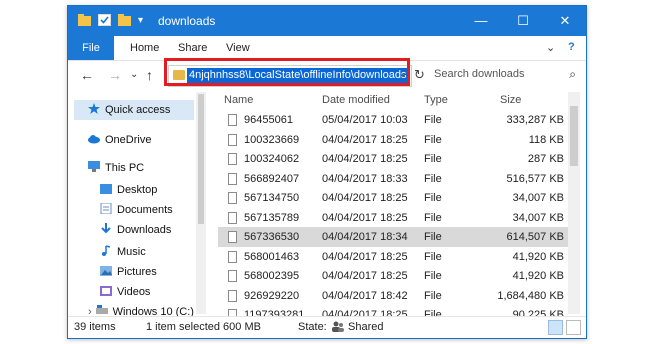 Image resolution: width=650 pixels, height=344 pixels. I want to click on file-size: 34,007 KB, so click(538, 217).